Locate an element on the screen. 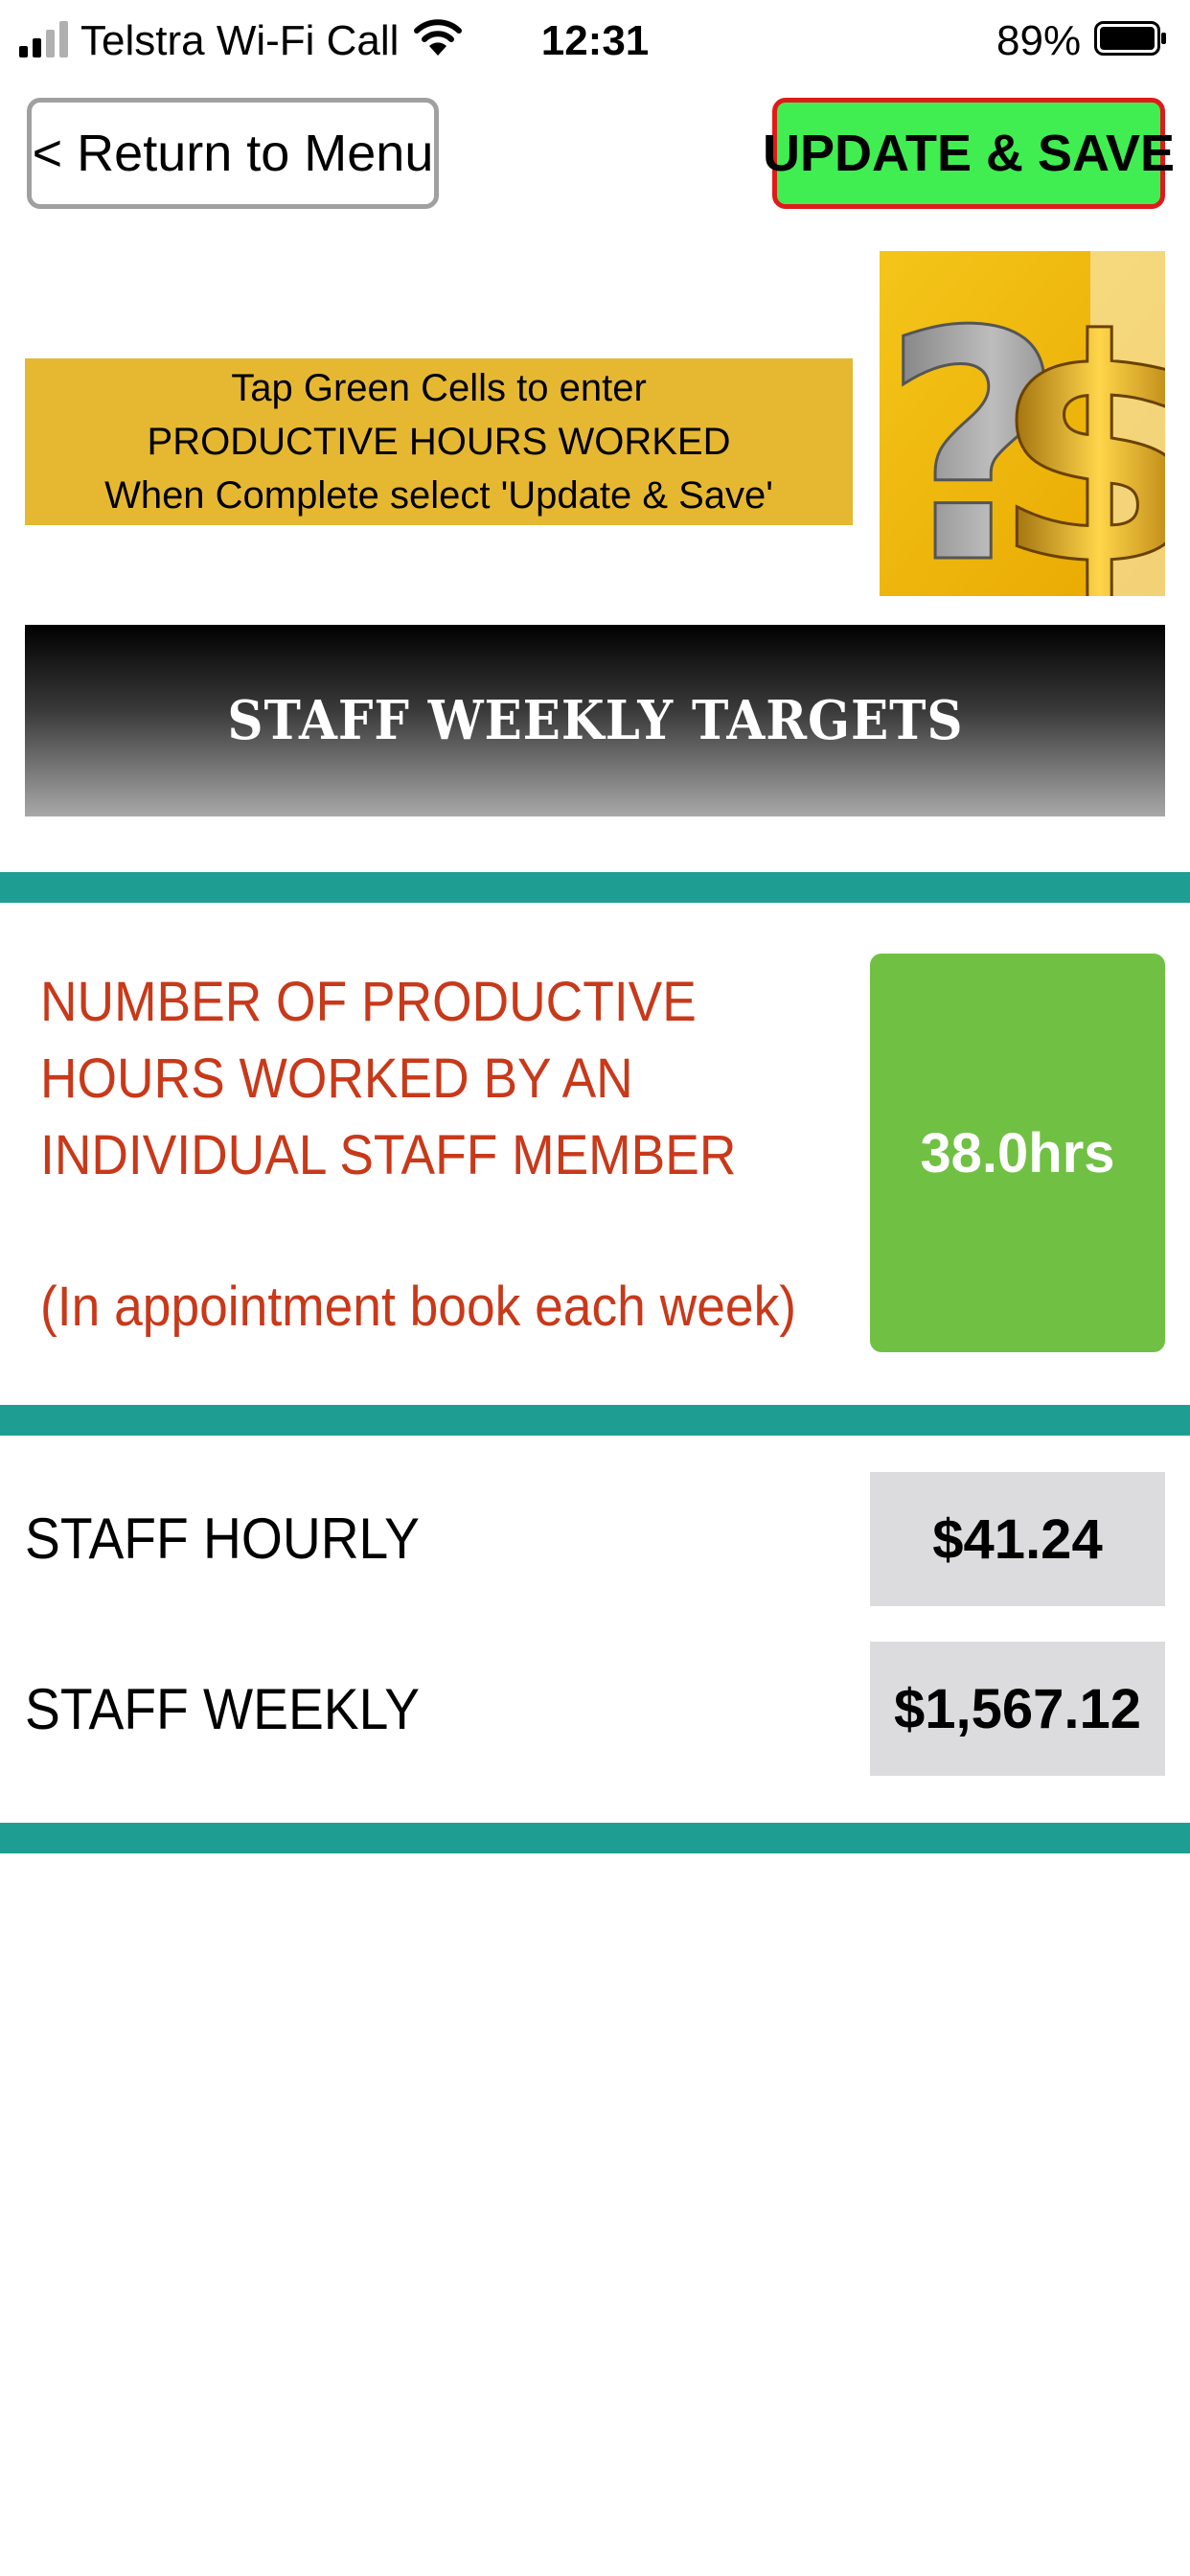  instruction-line: Tap Green Cells to enter is located at coordinates (439, 388).